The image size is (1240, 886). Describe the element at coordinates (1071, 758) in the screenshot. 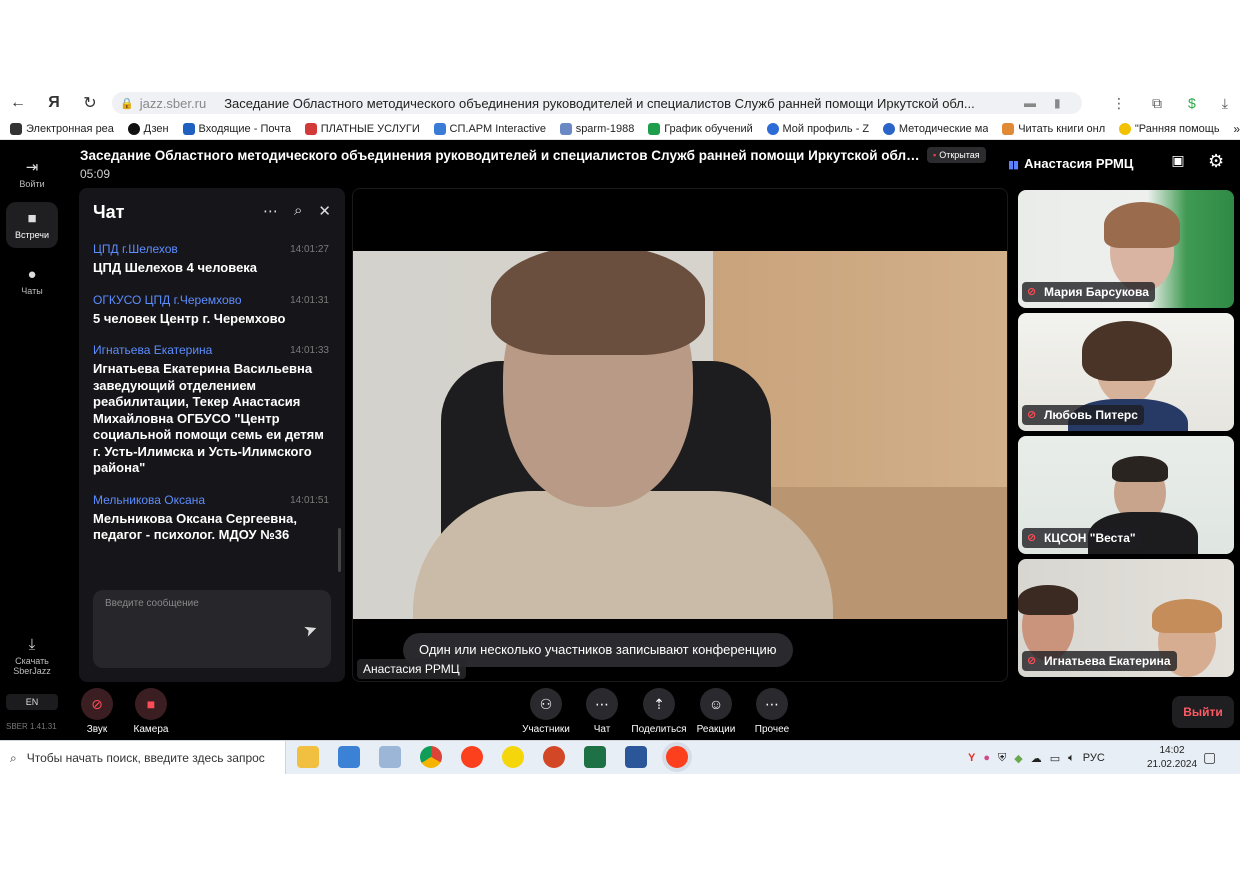

I see `volume-icon: 🔈︎` at that location.